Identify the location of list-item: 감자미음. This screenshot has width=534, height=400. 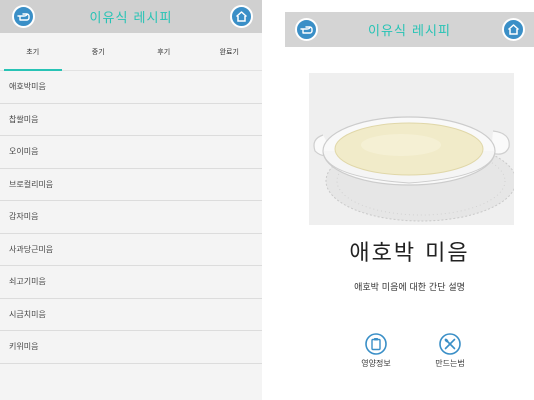
(131, 217).